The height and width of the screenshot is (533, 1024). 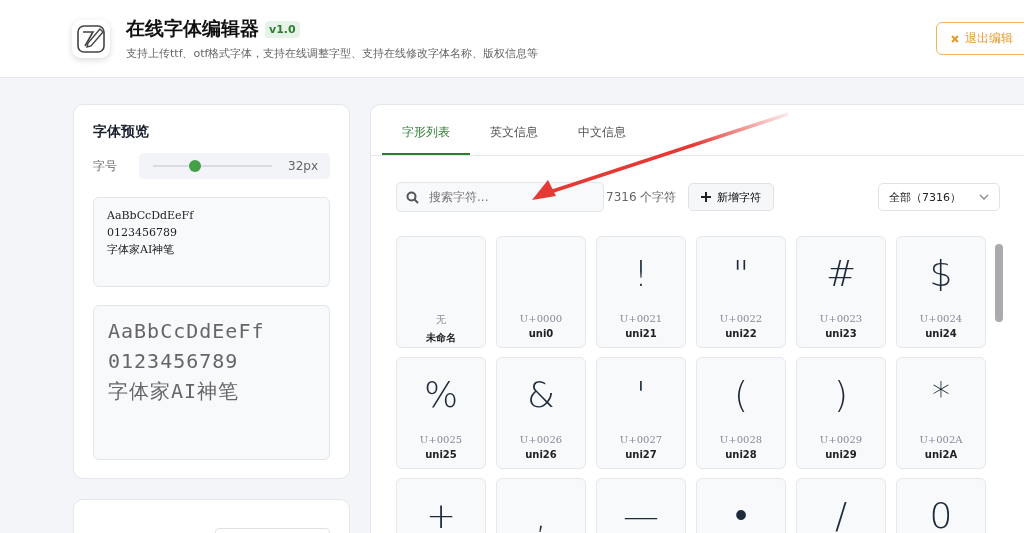 I want to click on glyph-code: U+0021, so click(x=641, y=318).